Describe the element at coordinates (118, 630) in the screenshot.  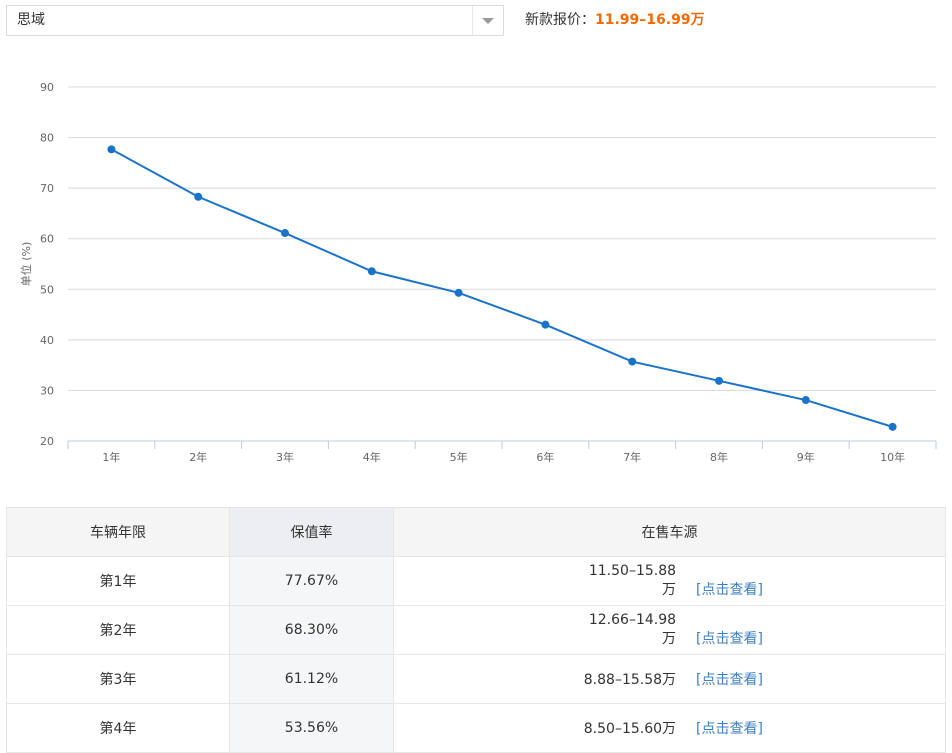
I see `row-year: 第2年` at that location.